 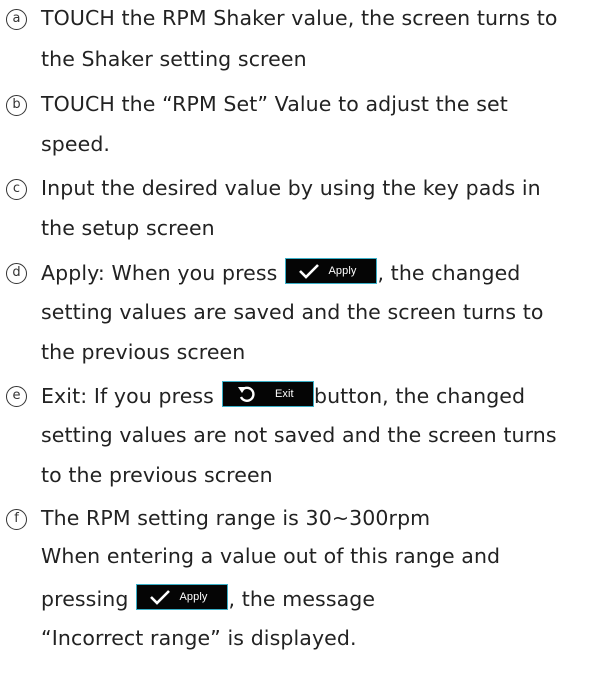 I want to click on item-f-line-3: pressing Apply , the message, so click(x=208, y=599).